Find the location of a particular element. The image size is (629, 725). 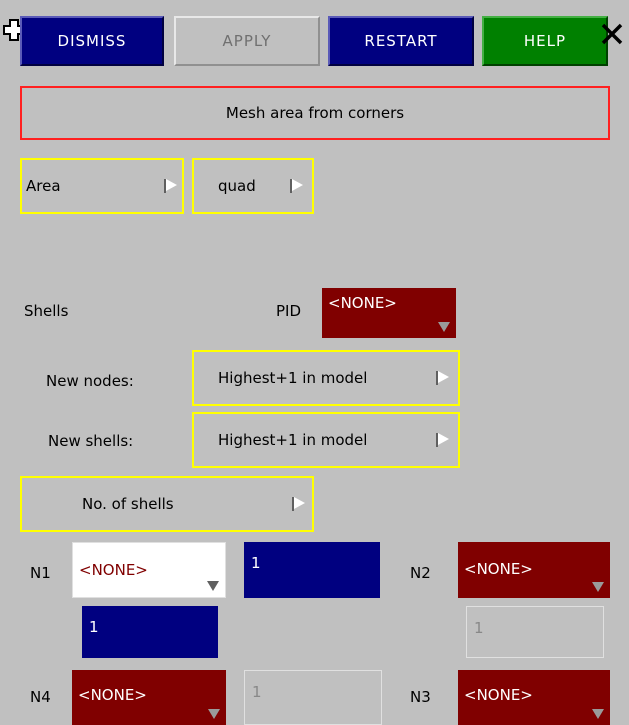

area-selector: Area is located at coordinates (102, 186).